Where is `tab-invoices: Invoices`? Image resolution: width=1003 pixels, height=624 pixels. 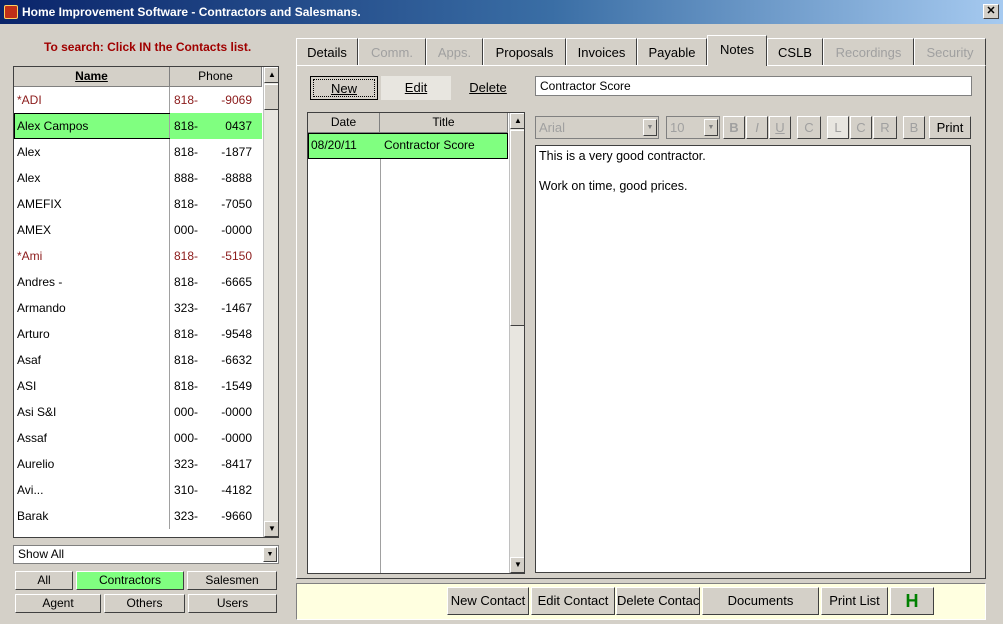
tab-invoices: Invoices is located at coordinates (601, 52).